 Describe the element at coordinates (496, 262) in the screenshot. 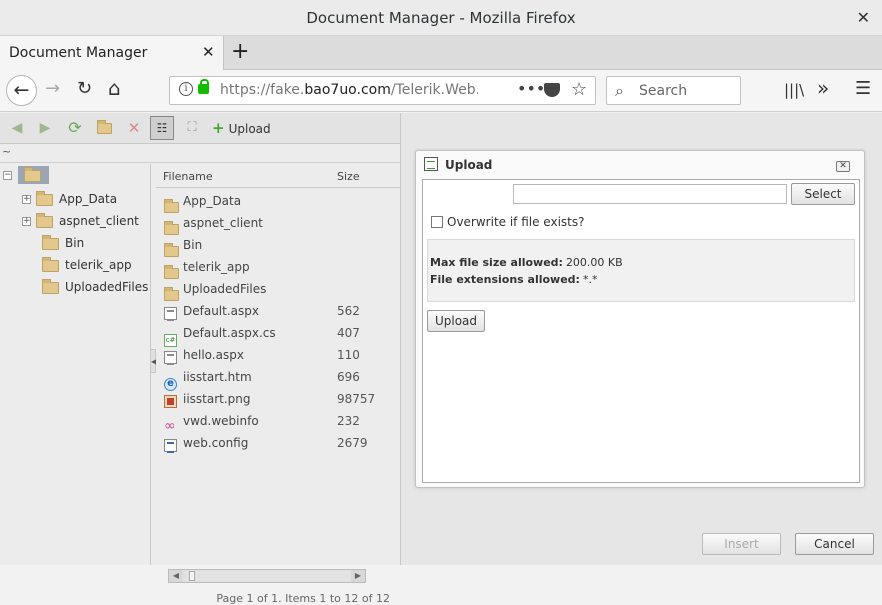

I see `max-size-label: Max file size allowed:` at that location.